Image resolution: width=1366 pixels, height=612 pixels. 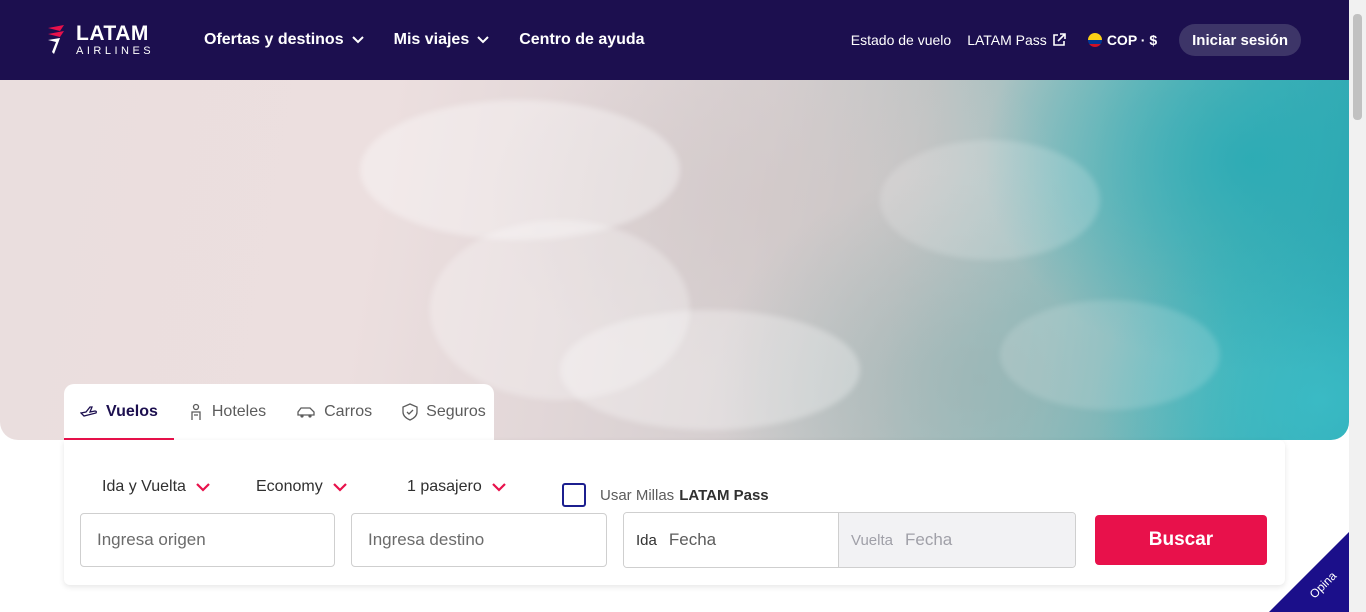 I want to click on tab-vuelos: Vuelos, so click(x=119, y=412).